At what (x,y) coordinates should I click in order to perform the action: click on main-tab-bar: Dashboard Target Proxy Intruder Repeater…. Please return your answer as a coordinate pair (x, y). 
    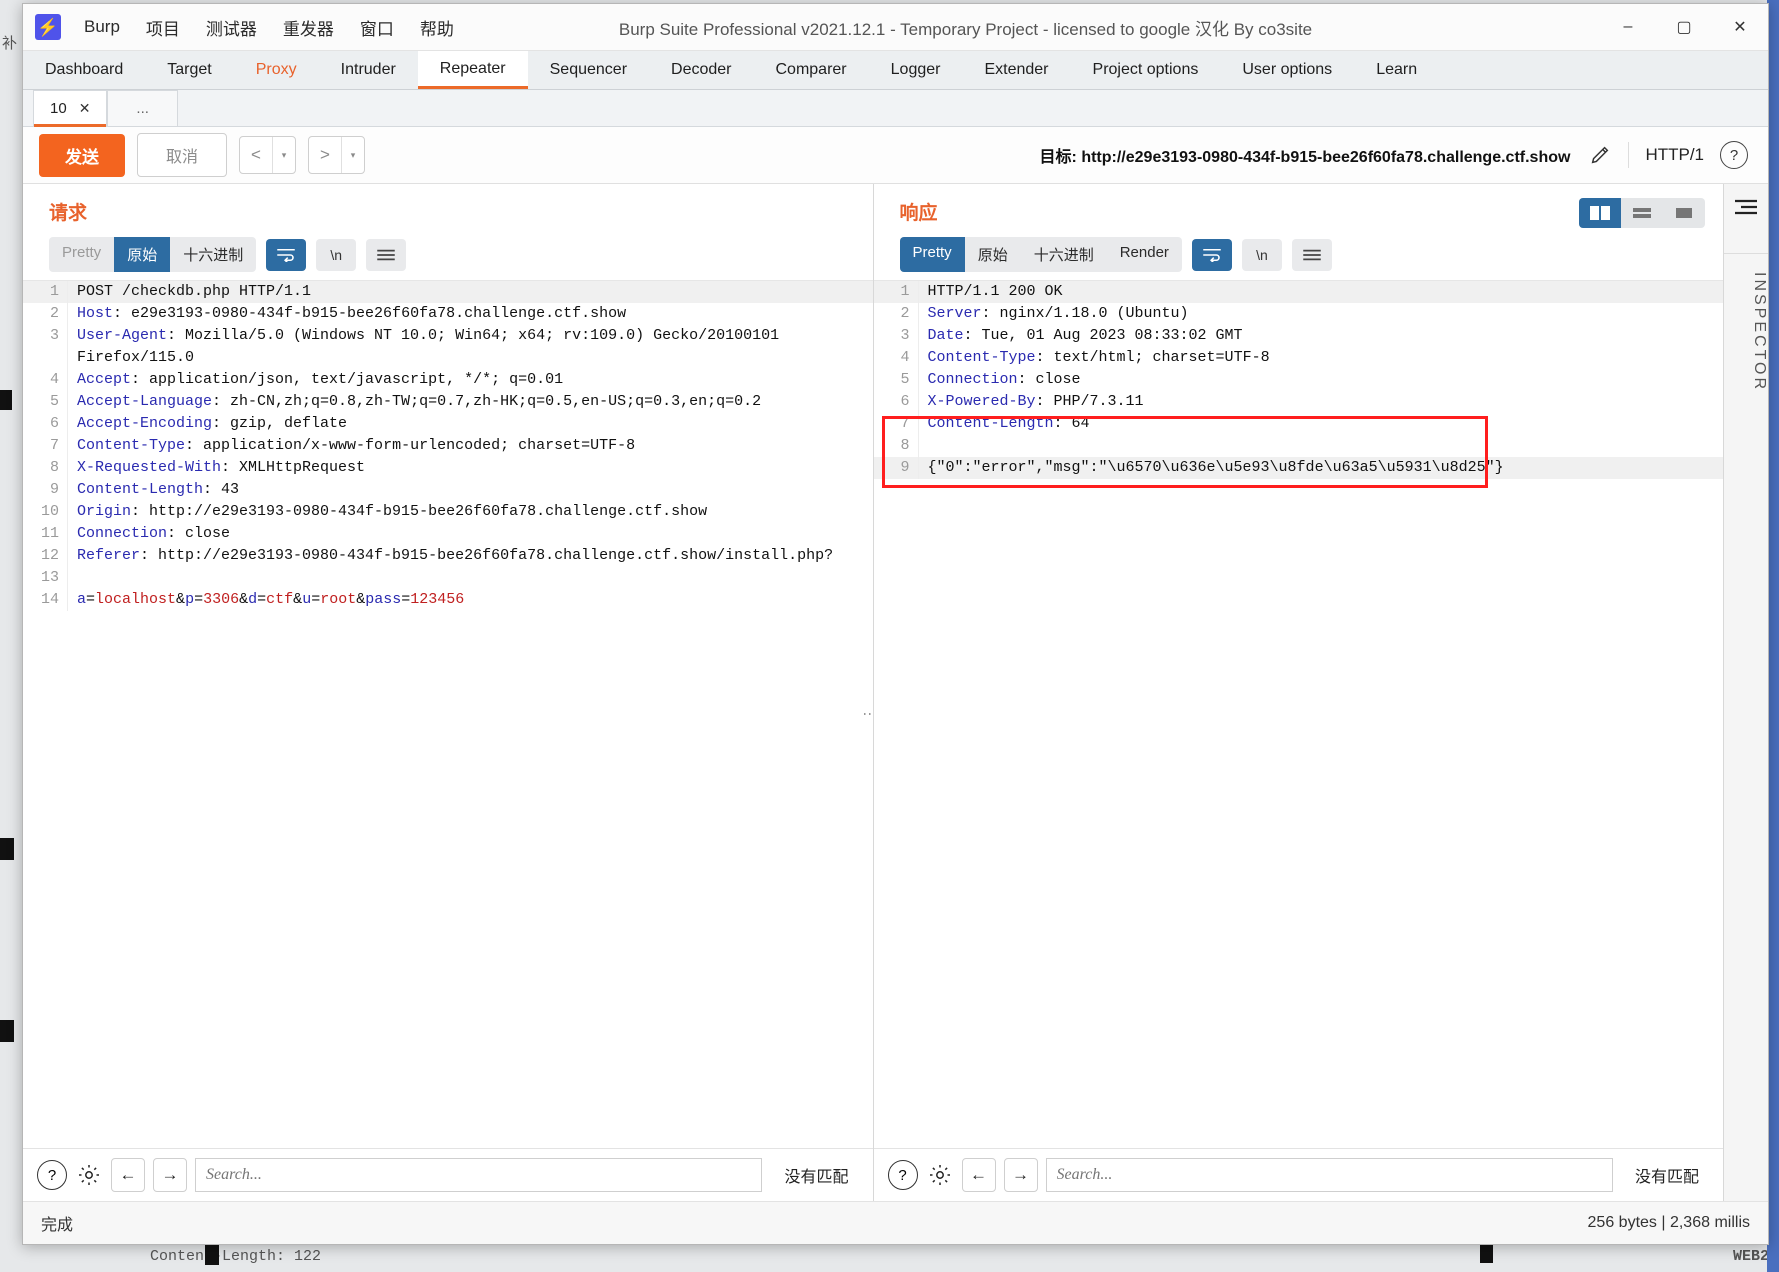
    Looking at the image, I should click on (895, 70).